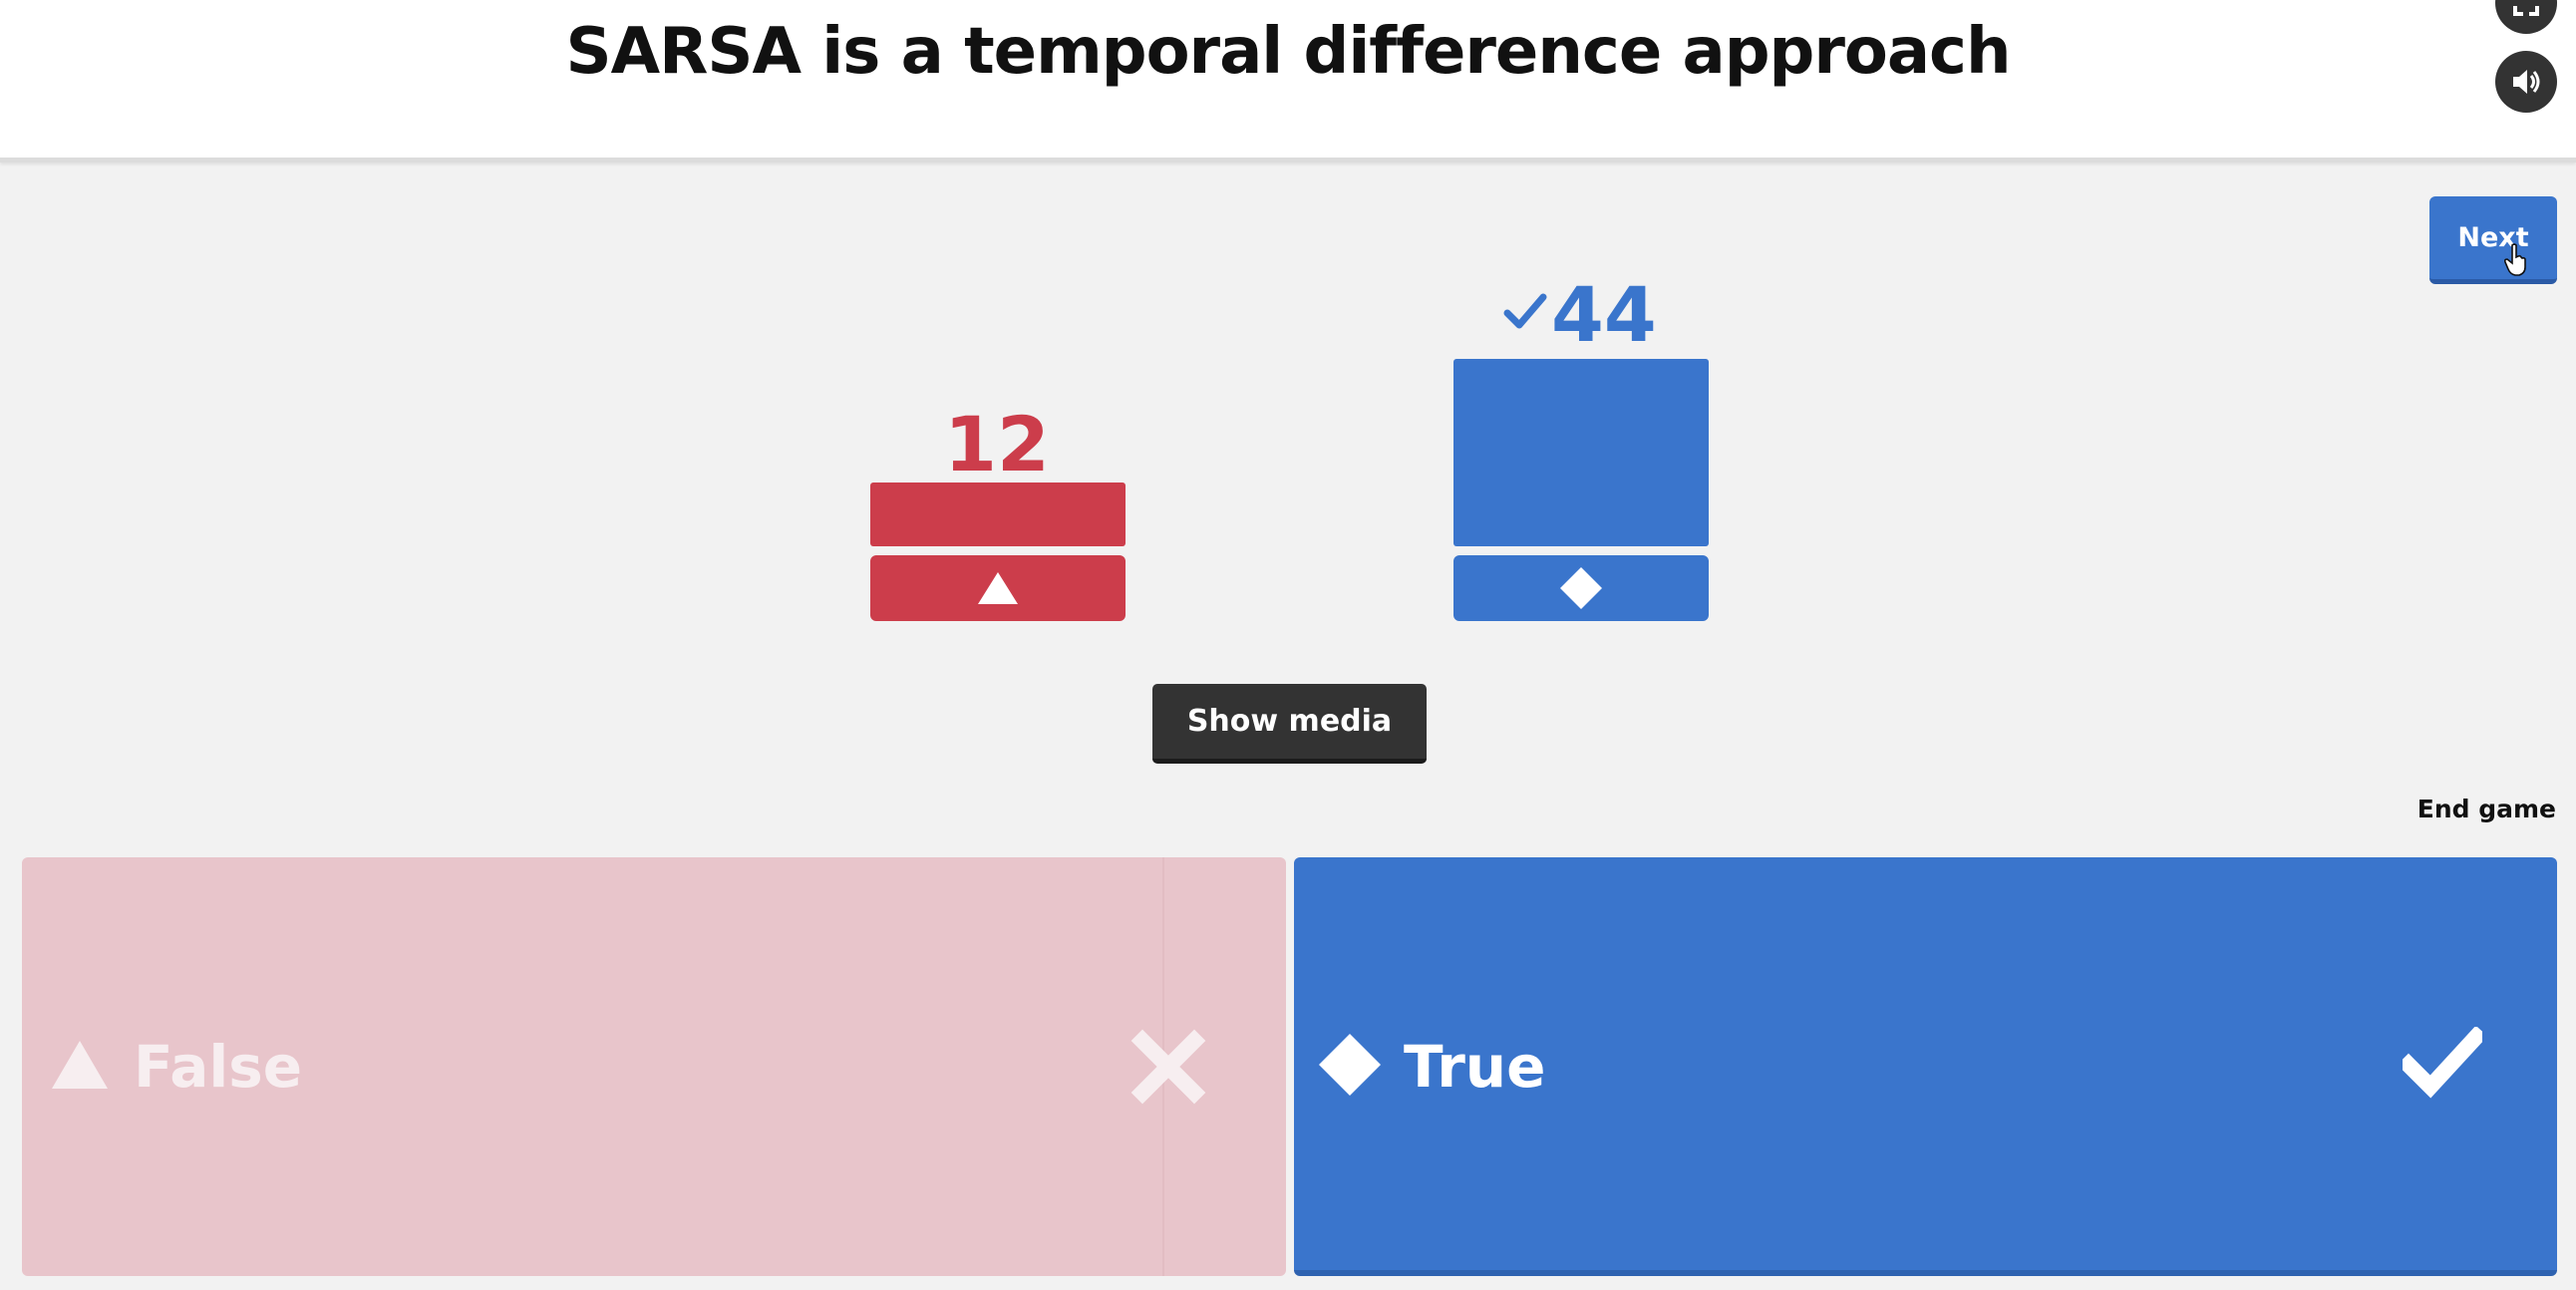  I want to click on answer-true-label: True, so click(1475, 1067).